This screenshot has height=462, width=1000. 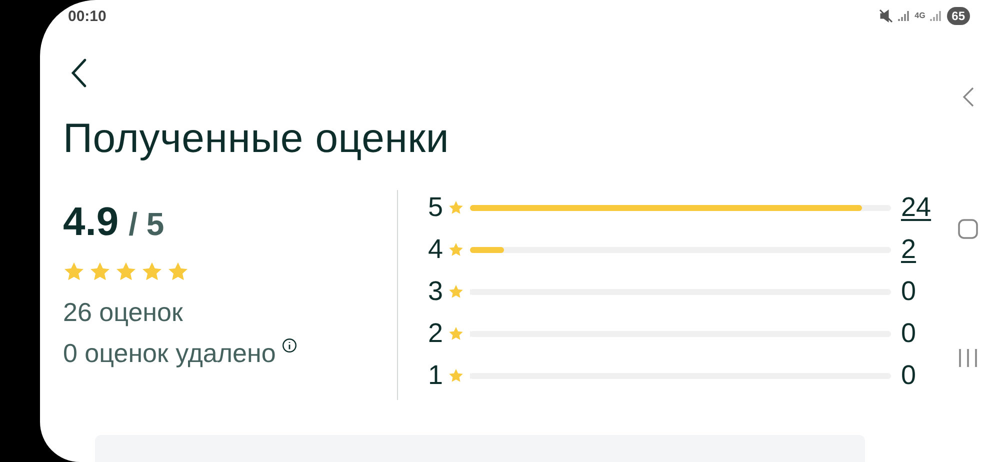 What do you see at coordinates (436, 334) in the screenshot?
I see `grade-label: 2` at bounding box center [436, 334].